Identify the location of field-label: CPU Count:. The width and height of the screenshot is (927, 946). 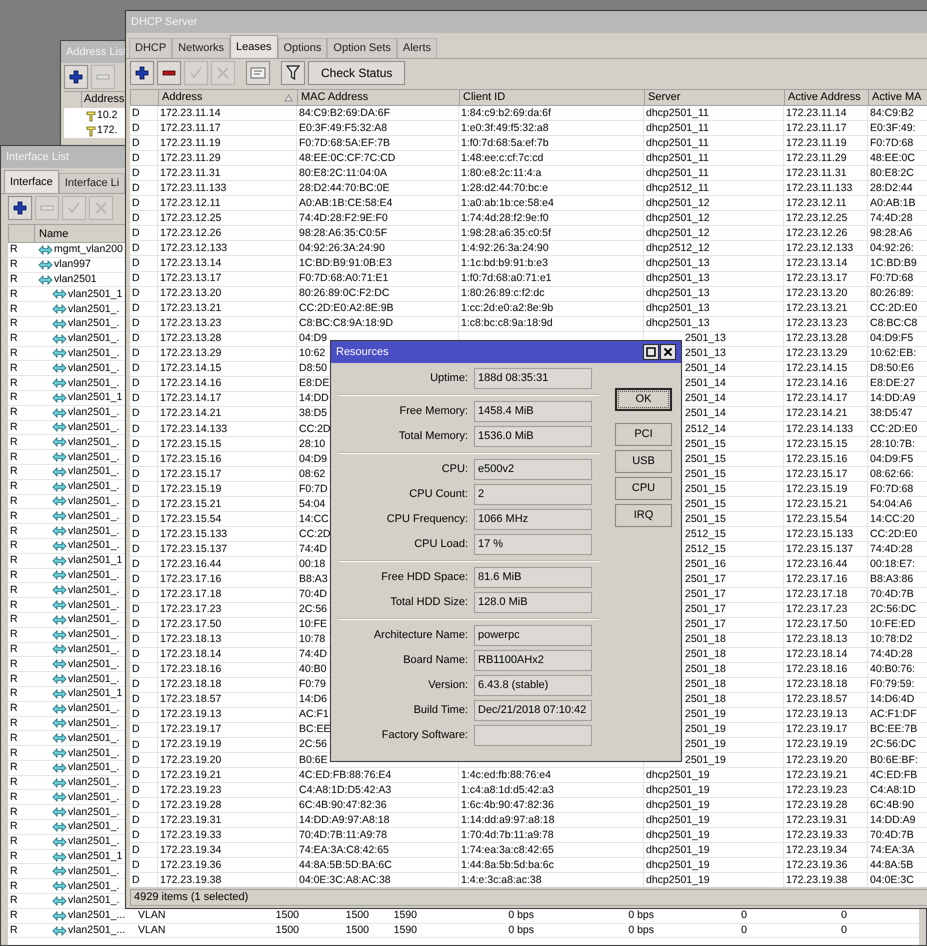
(438, 494).